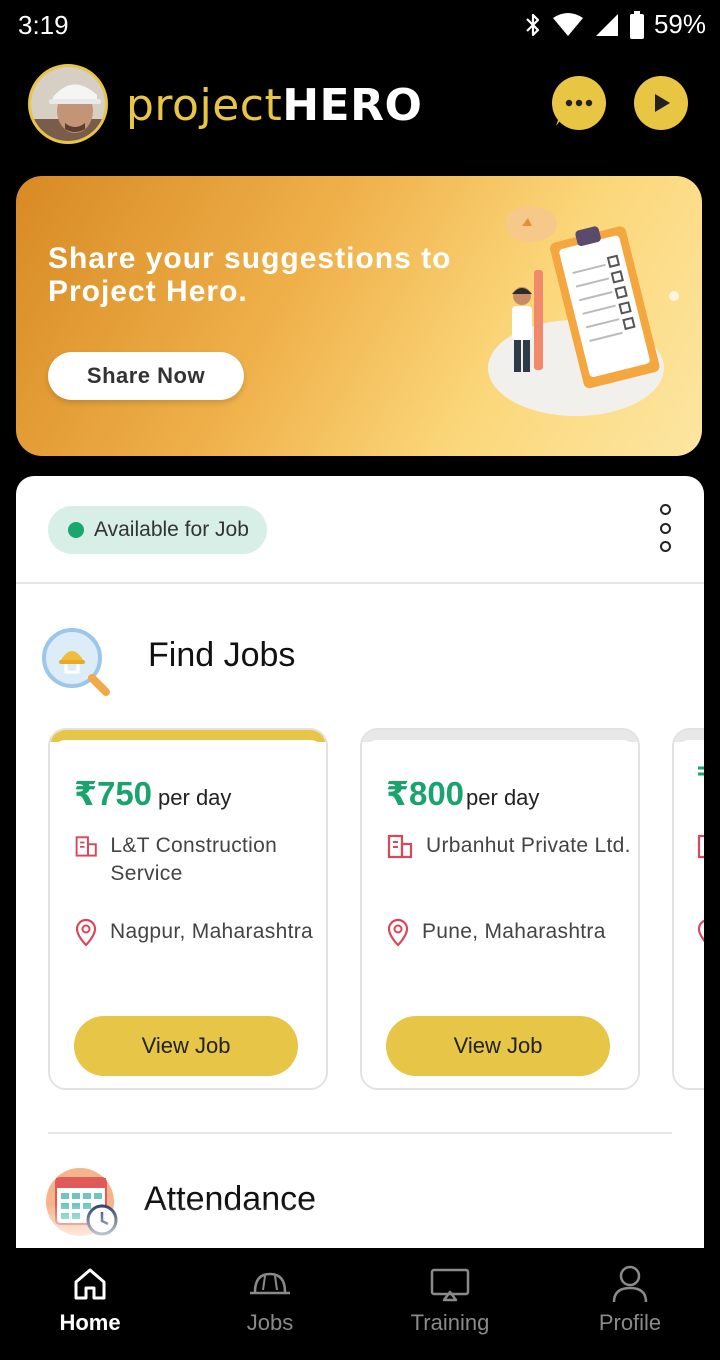 The image size is (720, 1360). Describe the element at coordinates (630, 1284) in the screenshot. I see `person-icon` at that location.